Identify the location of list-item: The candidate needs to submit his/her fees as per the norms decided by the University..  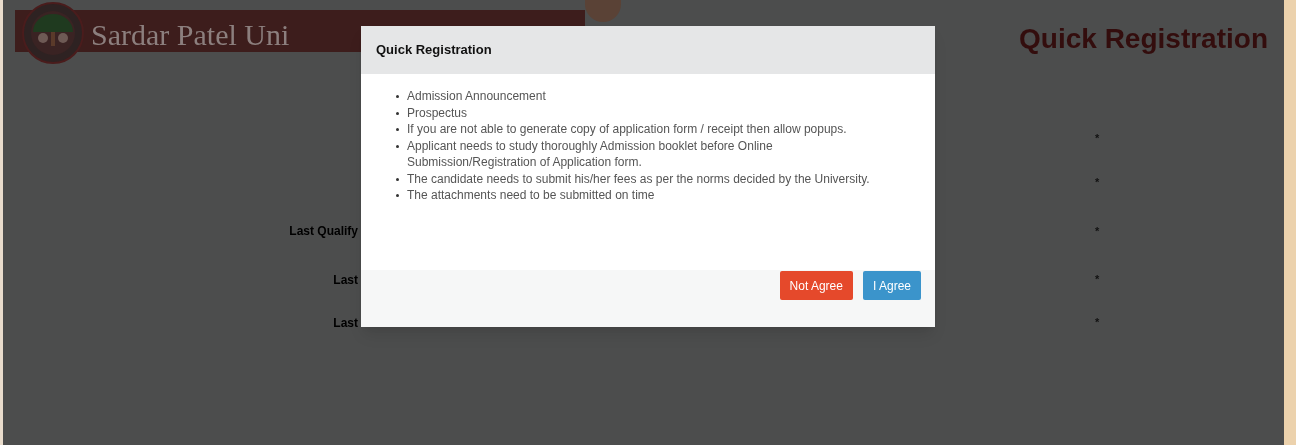
(638, 178).